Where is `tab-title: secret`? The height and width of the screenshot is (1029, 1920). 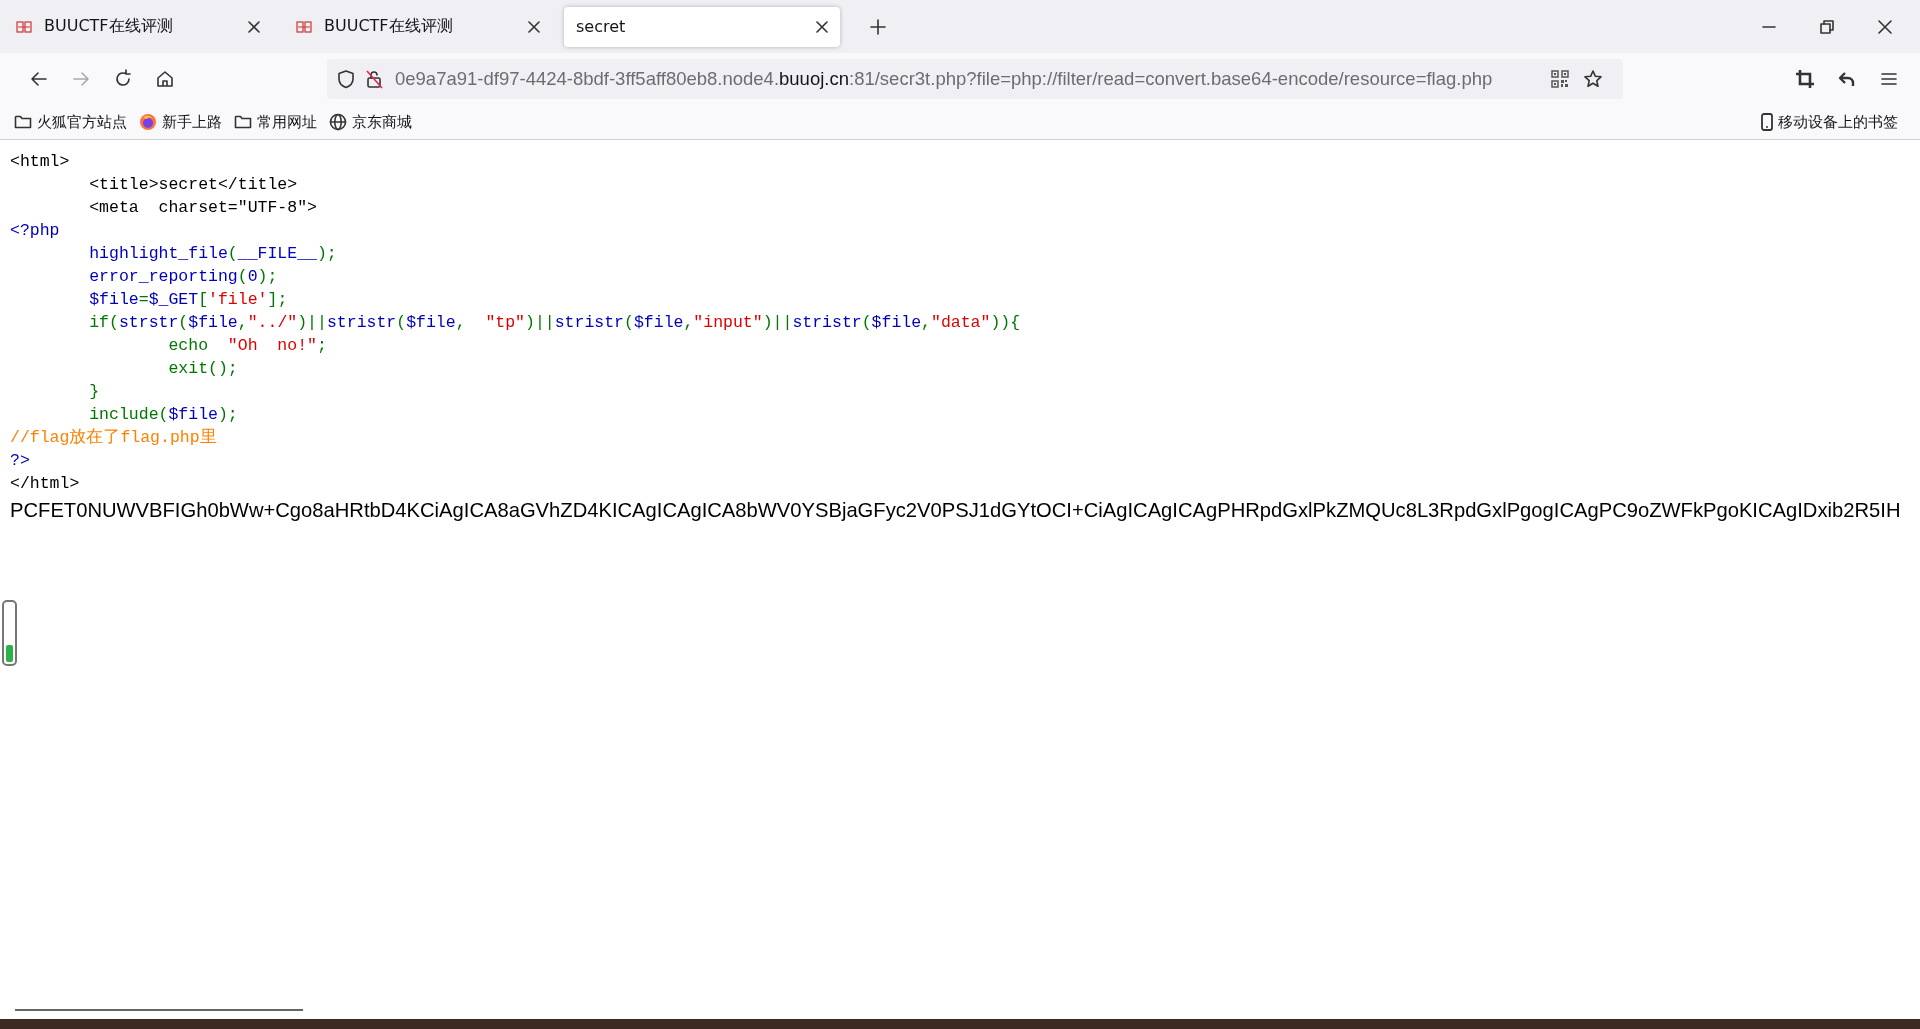 tab-title: secret is located at coordinates (601, 26).